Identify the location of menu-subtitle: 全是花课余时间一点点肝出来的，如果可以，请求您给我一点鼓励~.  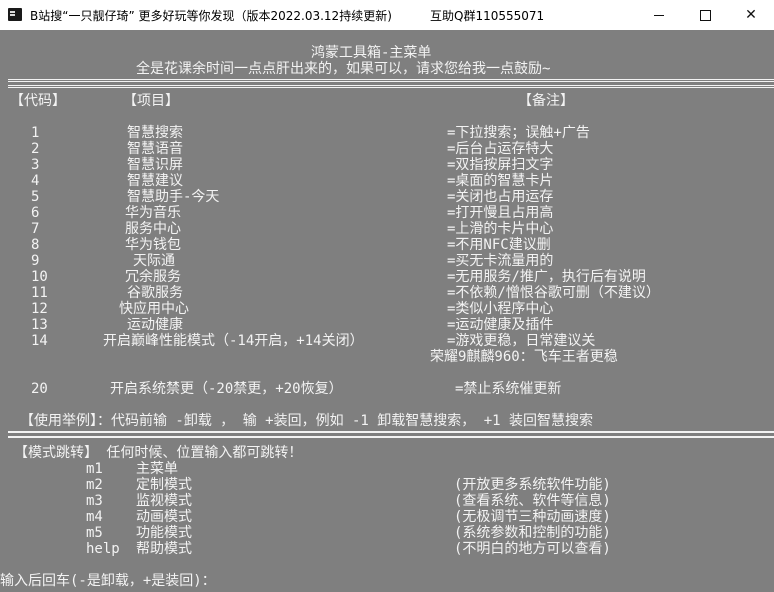
(343, 69).